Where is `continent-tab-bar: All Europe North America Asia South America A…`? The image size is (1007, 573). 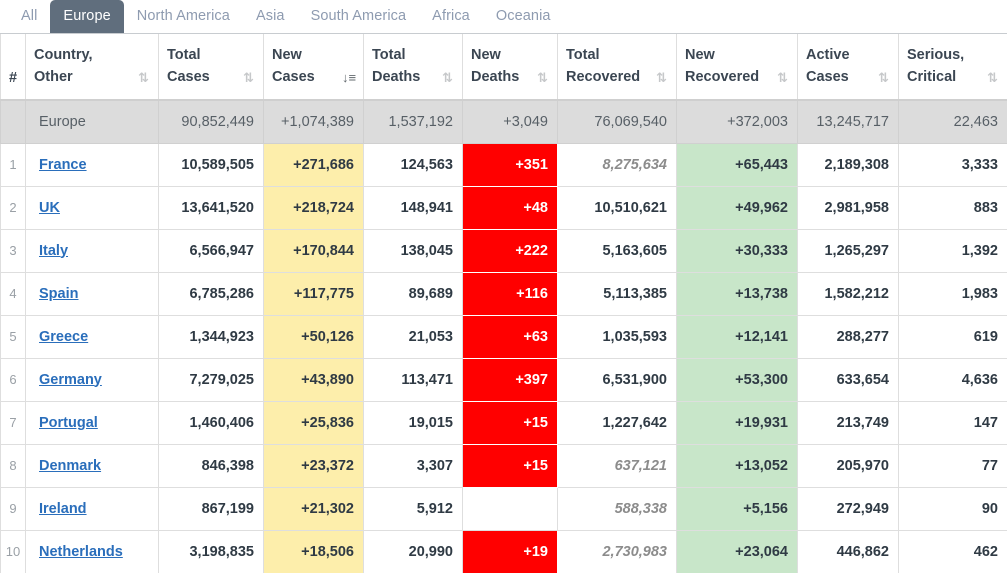 continent-tab-bar: All Europe North America Asia South America A… is located at coordinates (503, 16).